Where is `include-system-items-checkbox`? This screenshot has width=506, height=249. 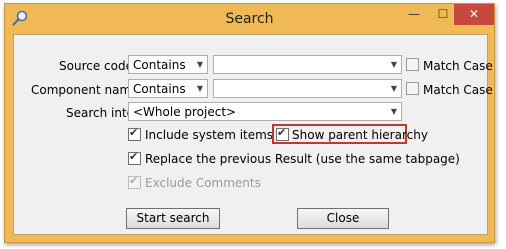 include-system-items-checkbox is located at coordinates (134, 133).